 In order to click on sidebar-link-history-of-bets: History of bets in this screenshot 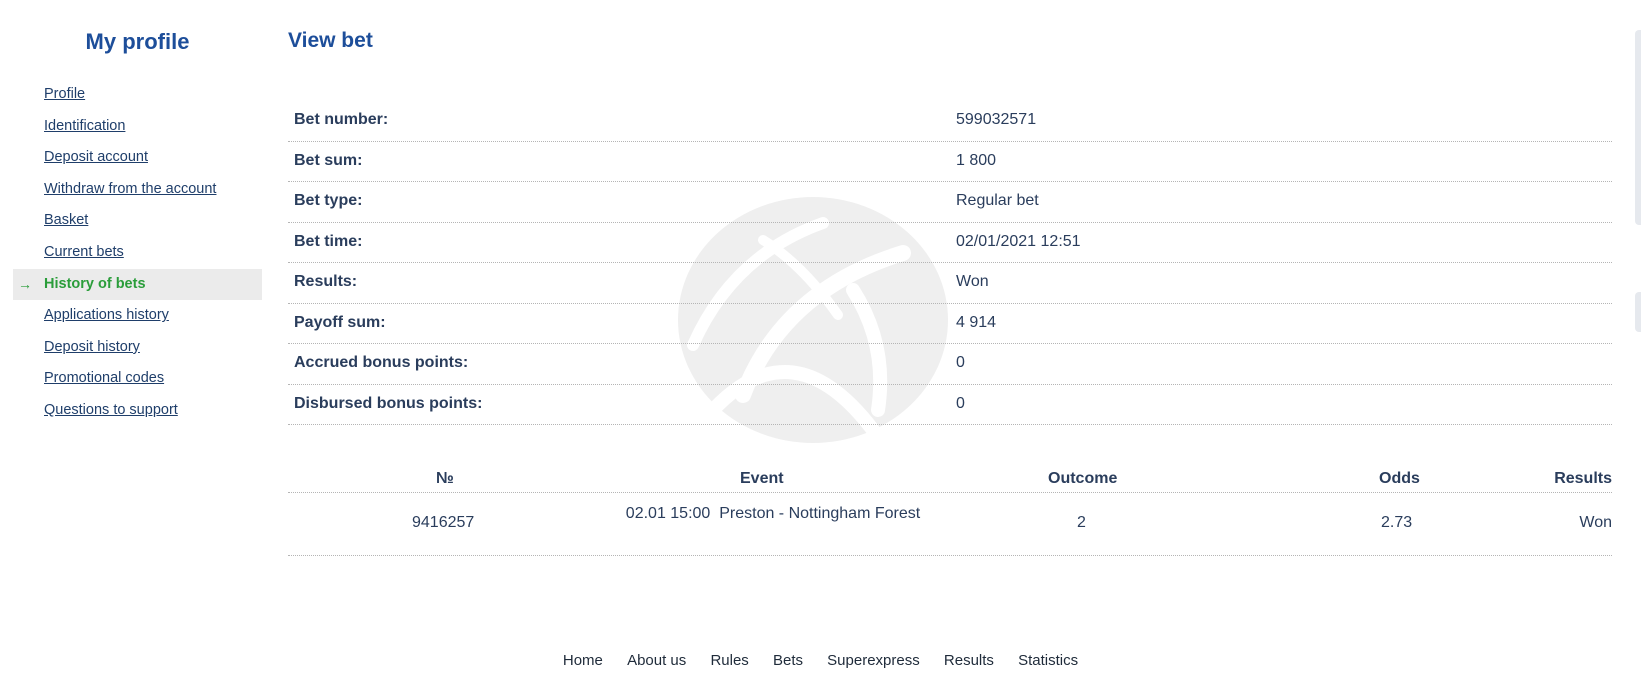, I will do `click(95, 284)`.